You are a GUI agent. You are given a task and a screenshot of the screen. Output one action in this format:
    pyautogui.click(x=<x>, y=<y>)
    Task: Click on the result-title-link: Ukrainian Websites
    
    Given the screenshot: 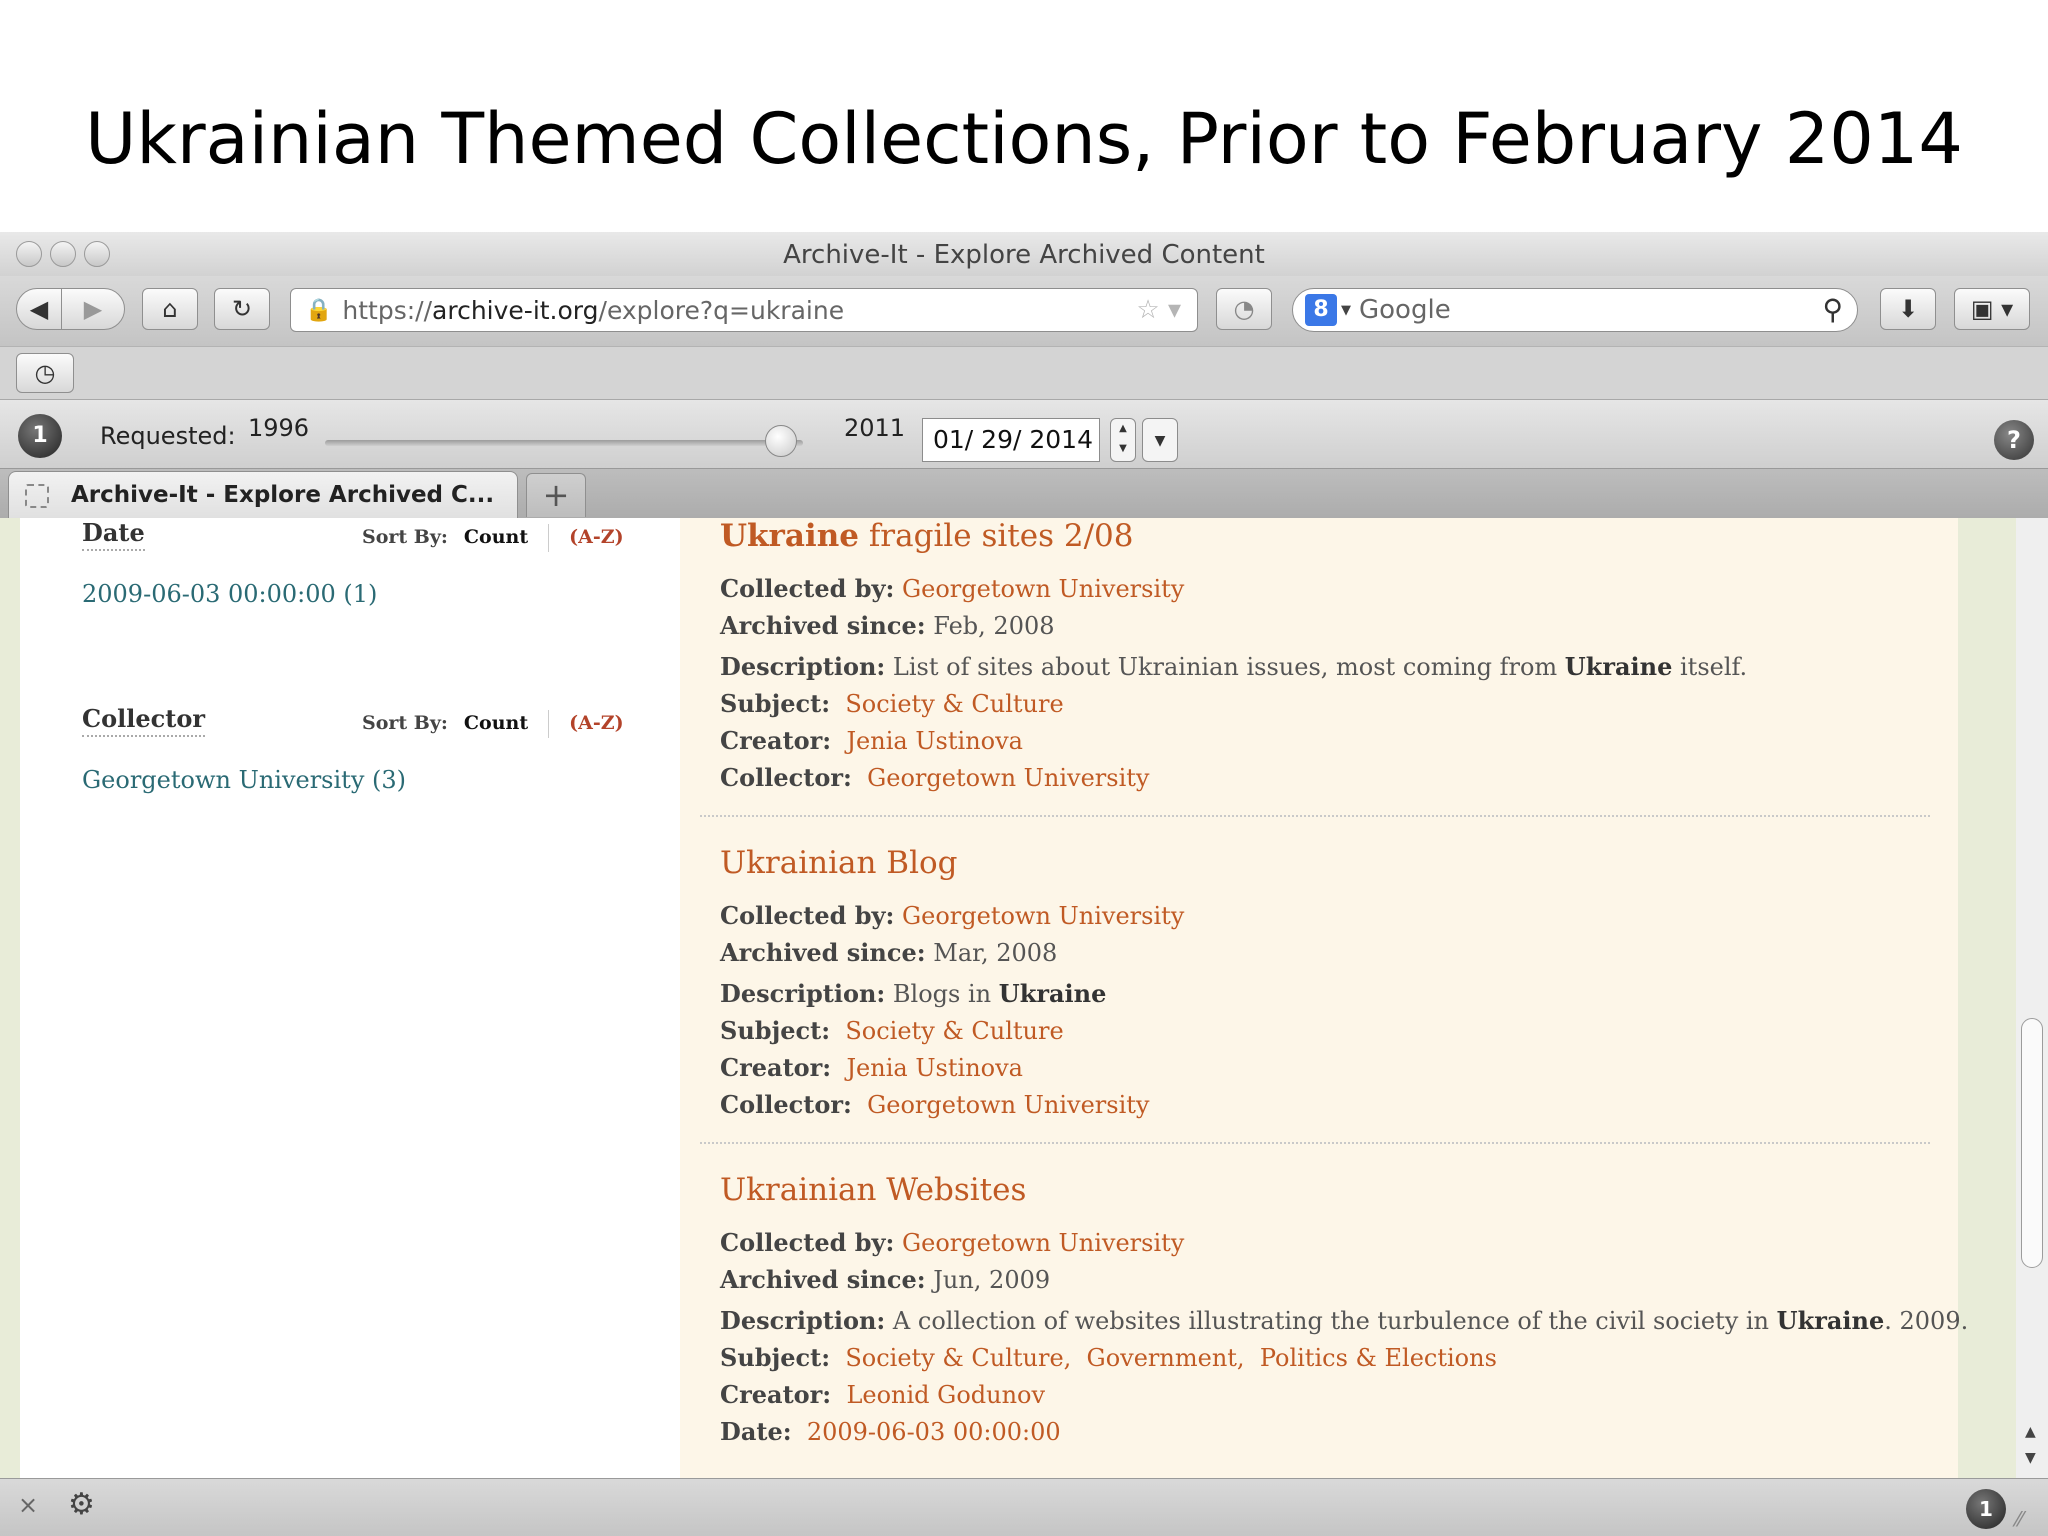 What is the action you would take?
    pyautogui.click(x=873, y=1190)
    